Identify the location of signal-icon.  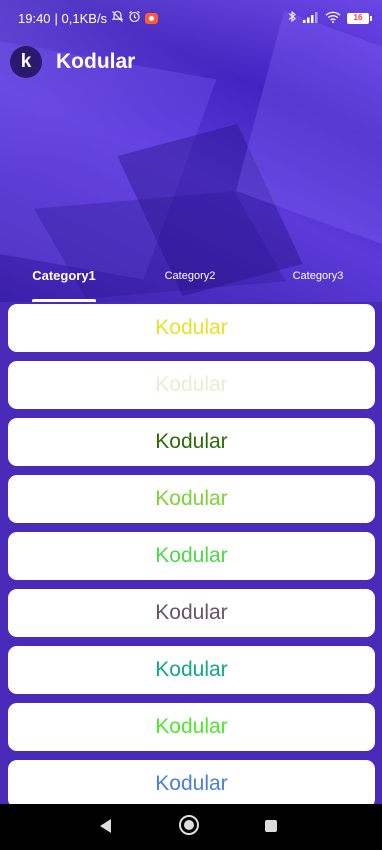
(311, 18).